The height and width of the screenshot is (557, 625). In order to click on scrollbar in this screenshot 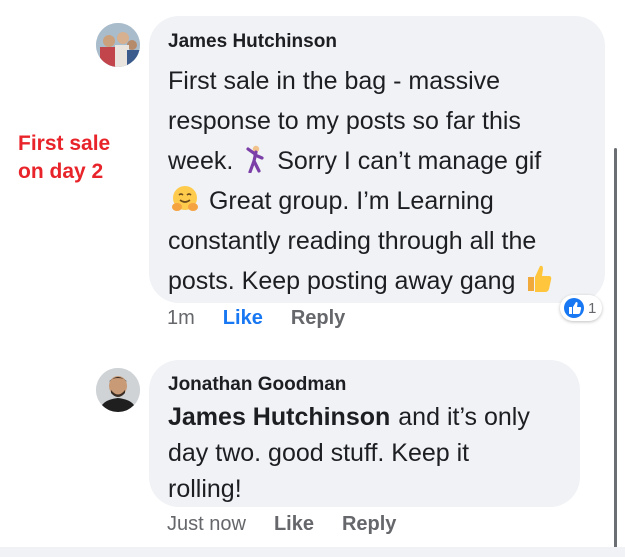, I will do `click(615, 352)`.